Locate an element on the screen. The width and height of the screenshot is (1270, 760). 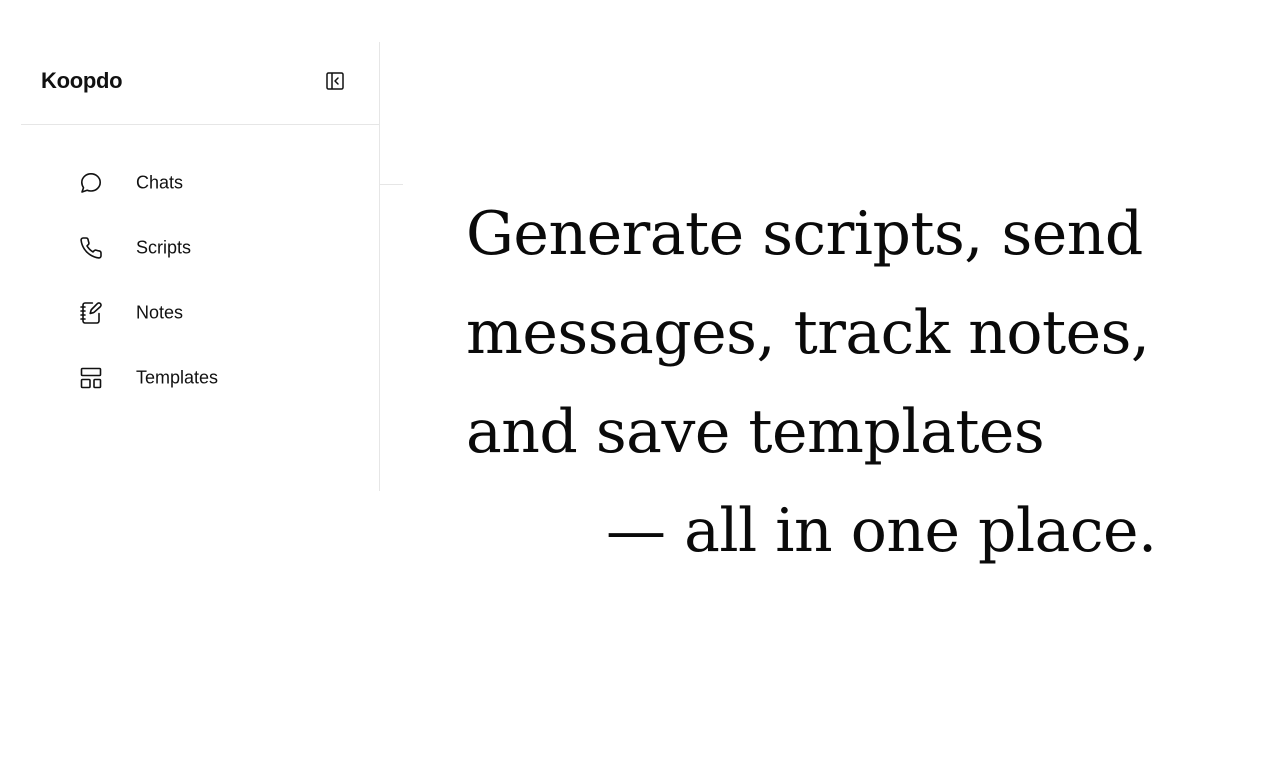
sidebar-item-templates: Templates is located at coordinates (200, 377).